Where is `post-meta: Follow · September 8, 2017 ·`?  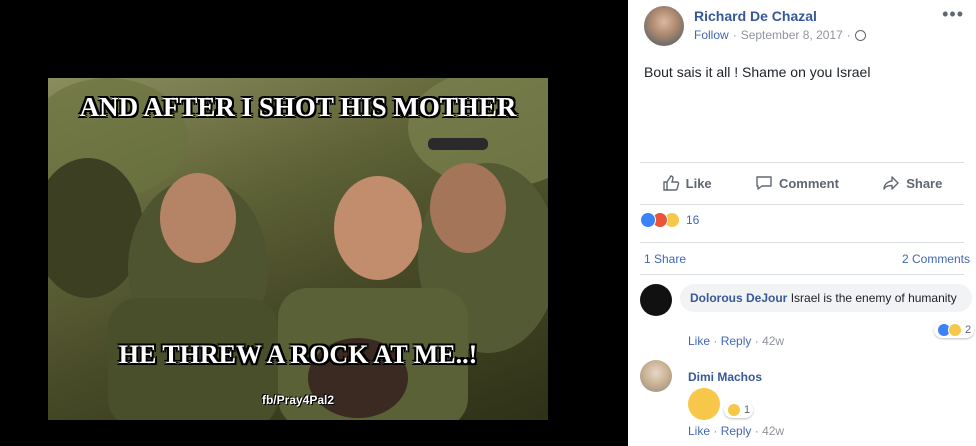
post-meta: Follow · September 8, 2017 · is located at coordinates (780, 35).